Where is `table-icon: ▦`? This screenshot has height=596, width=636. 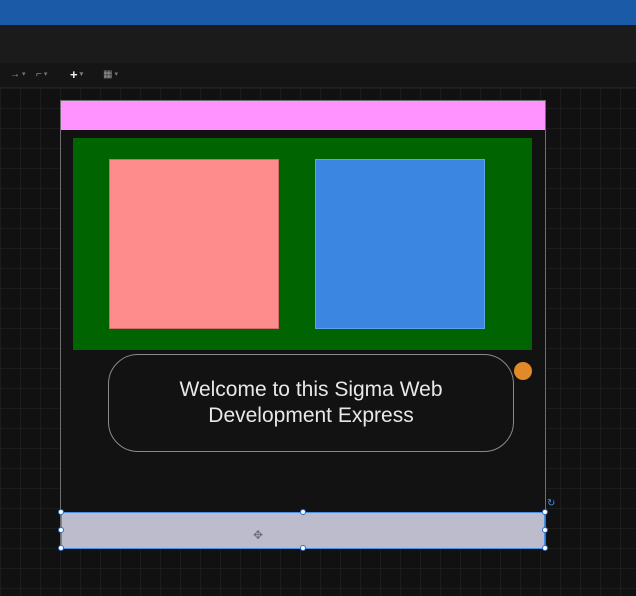 table-icon: ▦ is located at coordinates (108, 74).